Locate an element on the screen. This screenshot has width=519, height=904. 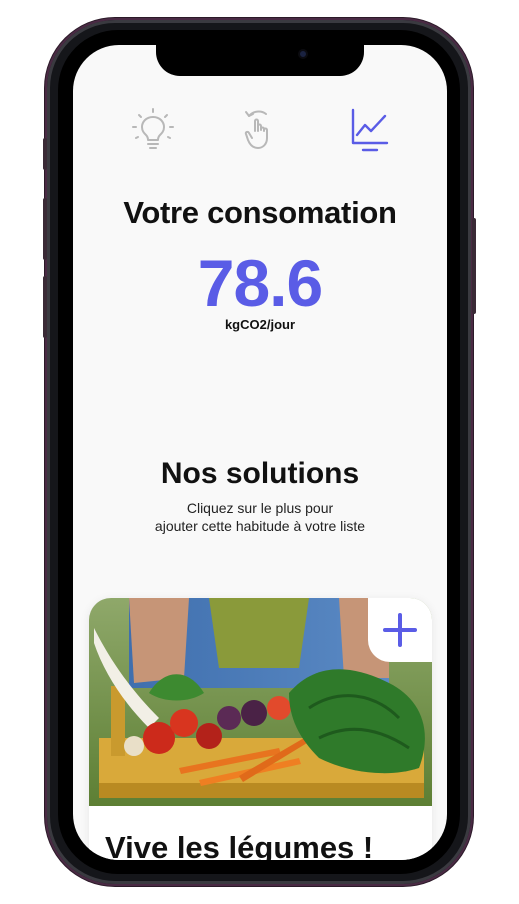
solutions-title: Nos solutions is located at coordinates (260, 473).